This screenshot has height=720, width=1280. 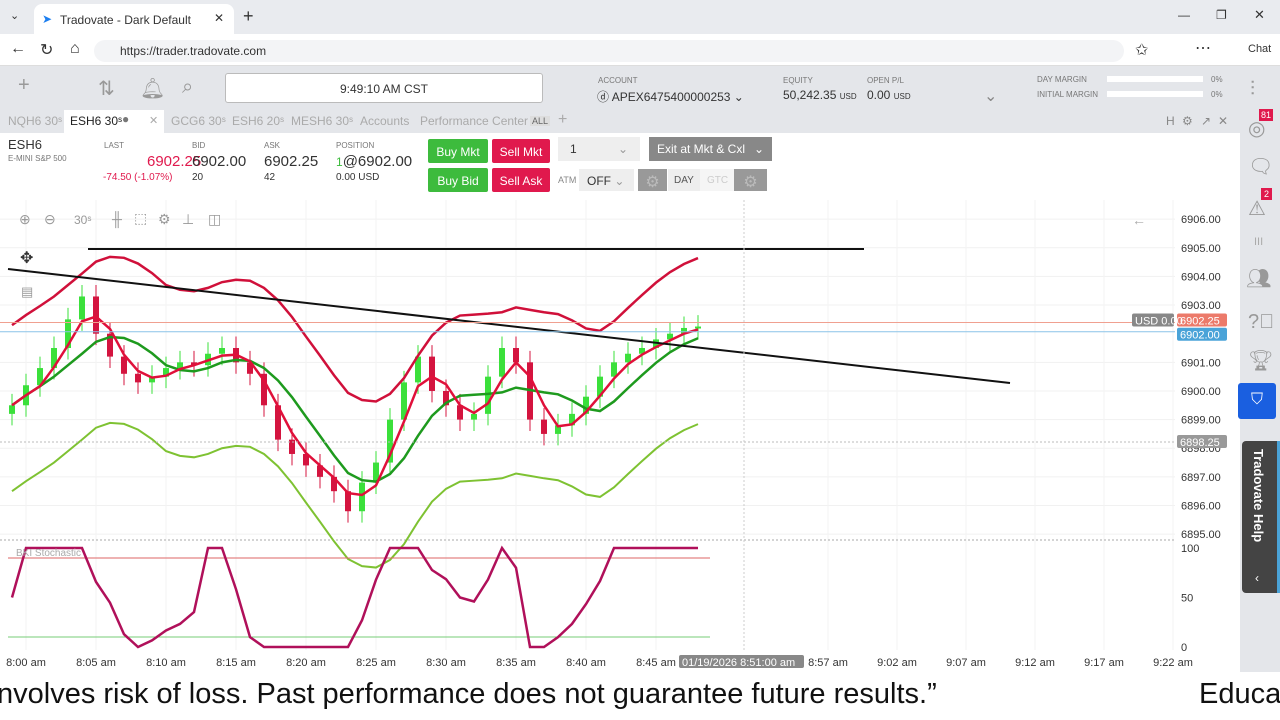 What do you see at coordinates (187, 87) in the screenshot?
I see `search-icon: ⌕` at bounding box center [187, 87].